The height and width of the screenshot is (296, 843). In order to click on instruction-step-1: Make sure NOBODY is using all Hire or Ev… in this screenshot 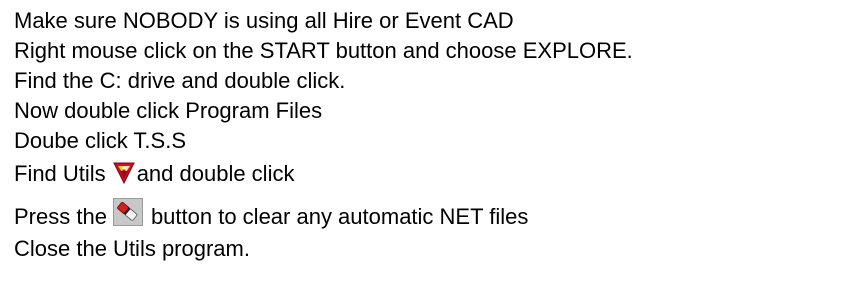, I will do `click(264, 20)`.